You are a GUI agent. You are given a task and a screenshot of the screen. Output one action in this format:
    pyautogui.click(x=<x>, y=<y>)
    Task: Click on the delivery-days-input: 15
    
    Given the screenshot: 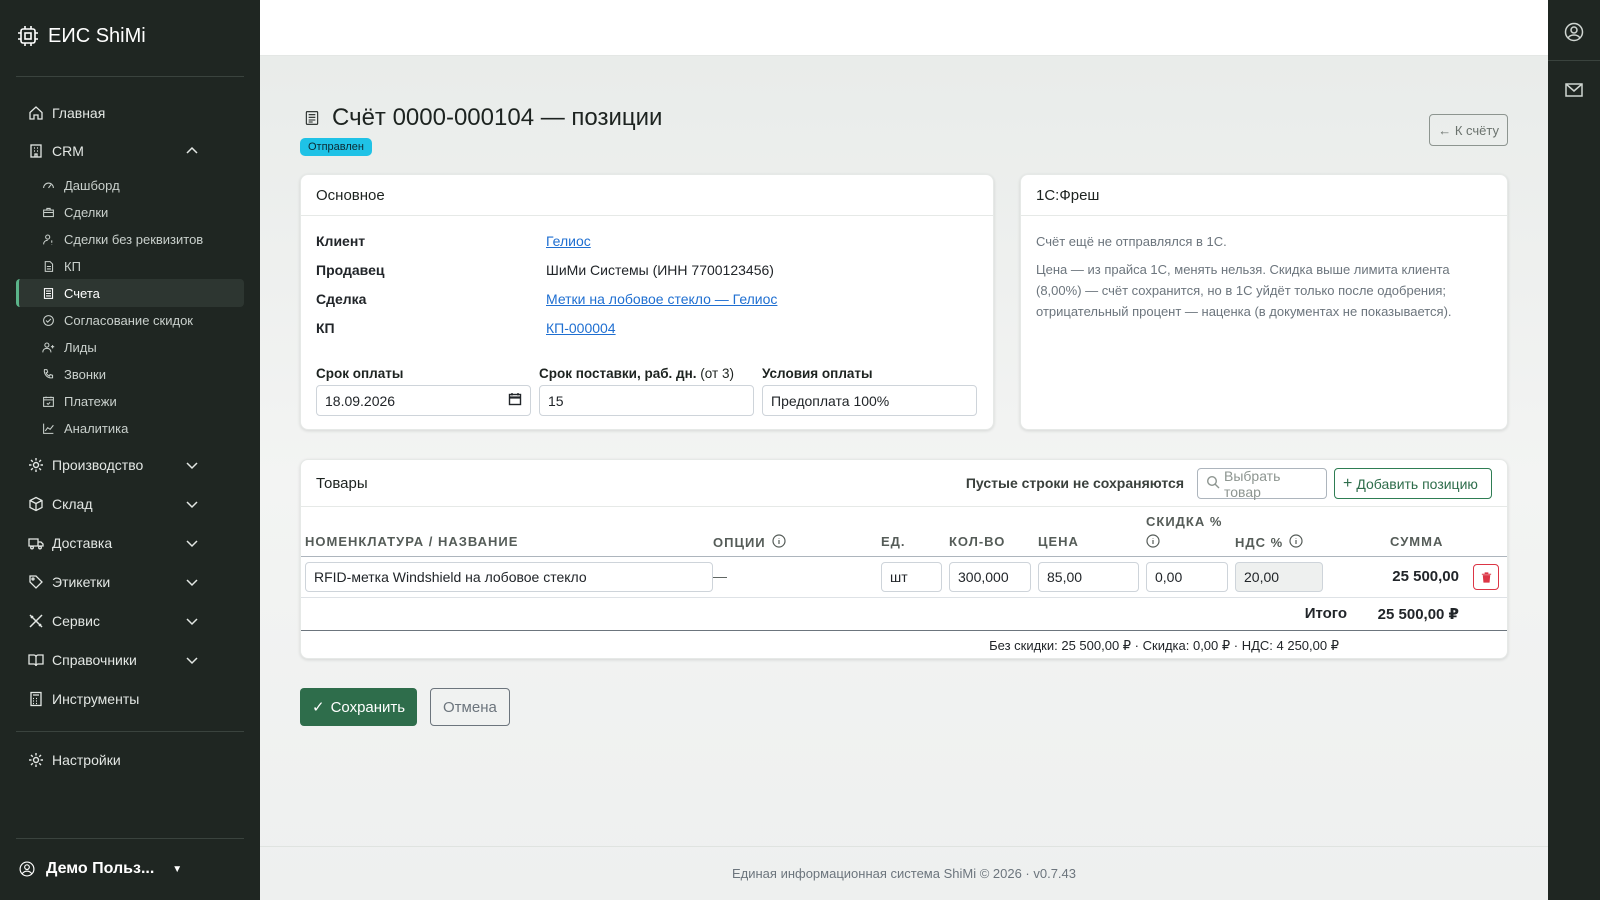 What is the action you would take?
    pyautogui.click(x=646, y=400)
    